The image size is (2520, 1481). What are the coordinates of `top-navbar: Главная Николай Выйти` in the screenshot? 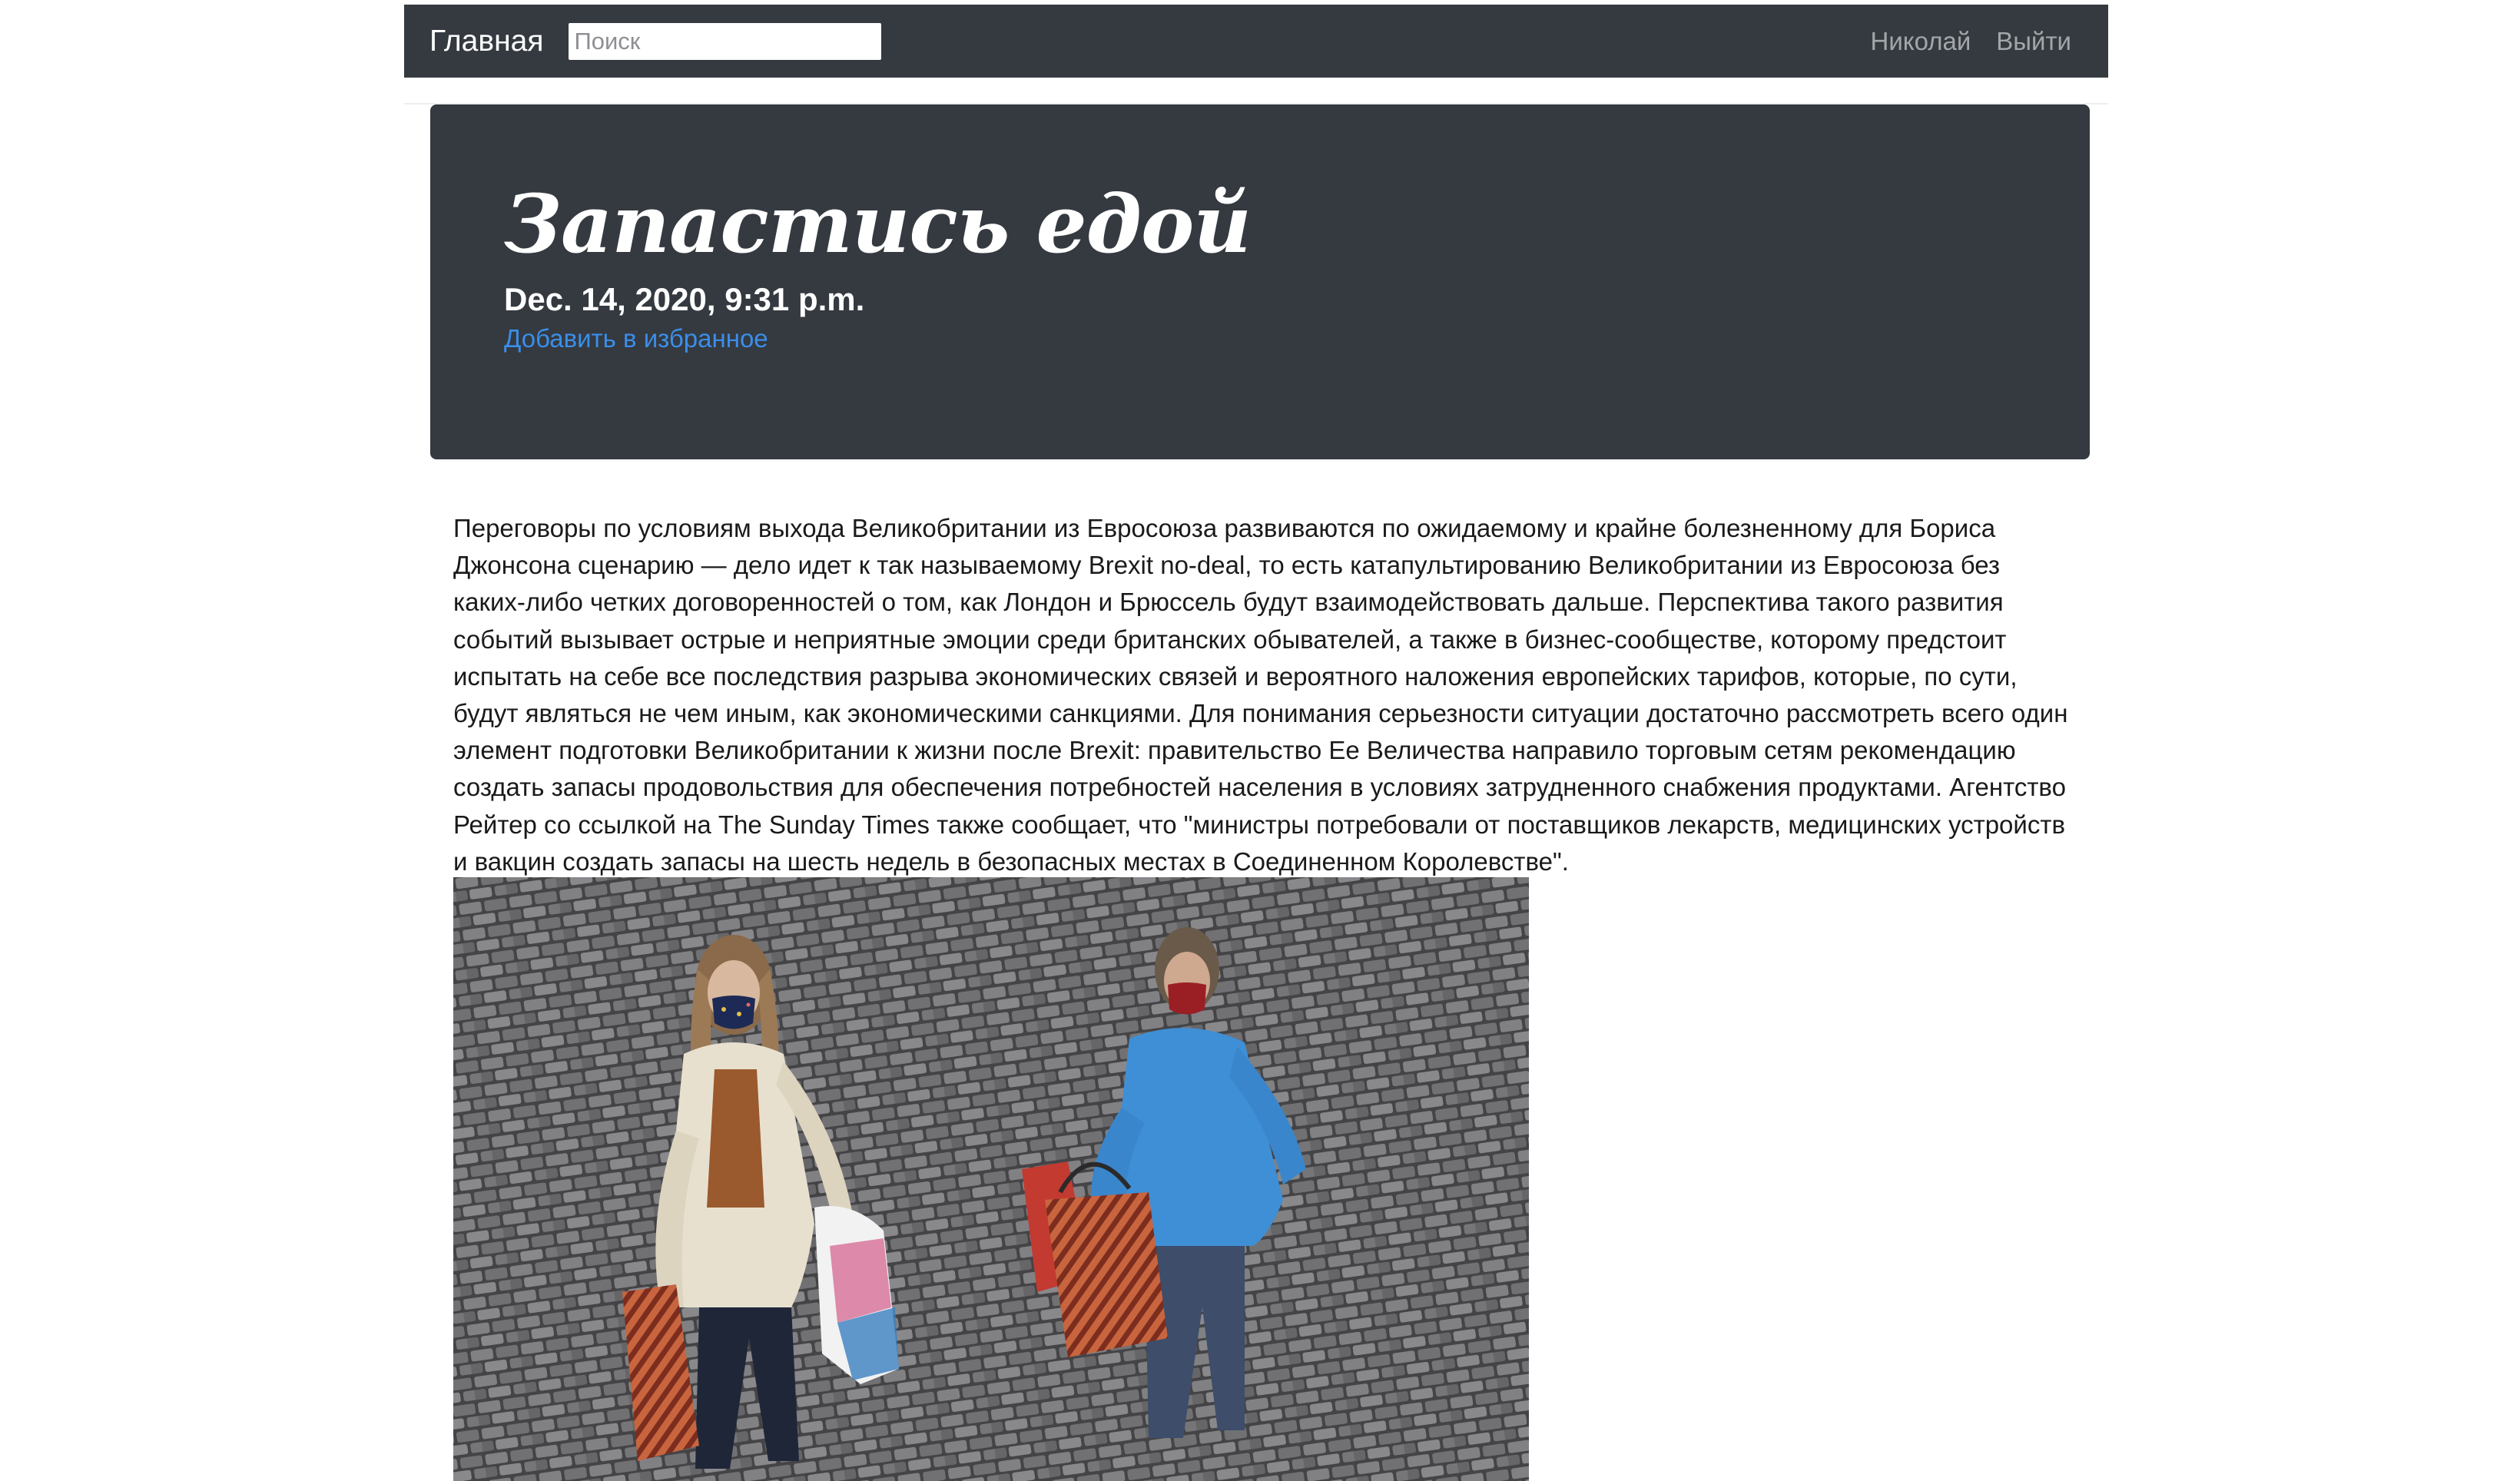 It's located at (1256, 41).